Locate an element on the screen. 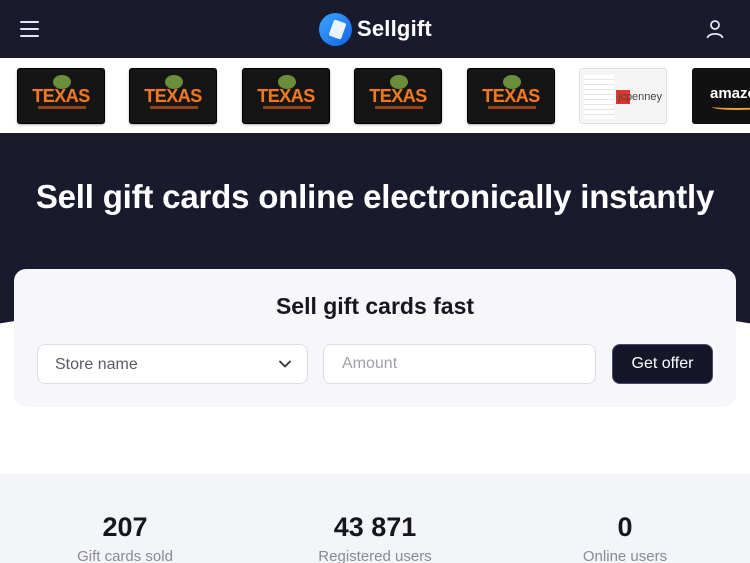 This screenshot has width=750, height=563. store-name-select: Store name is located at coordinates (172, 364).